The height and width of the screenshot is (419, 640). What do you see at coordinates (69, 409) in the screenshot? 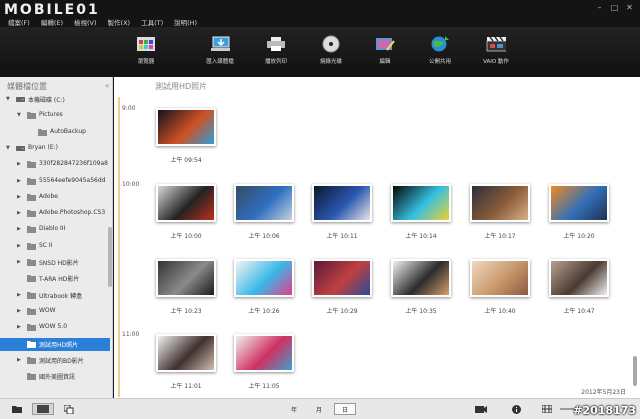
I see `copy-view-button` at bounding box center [69, 409].